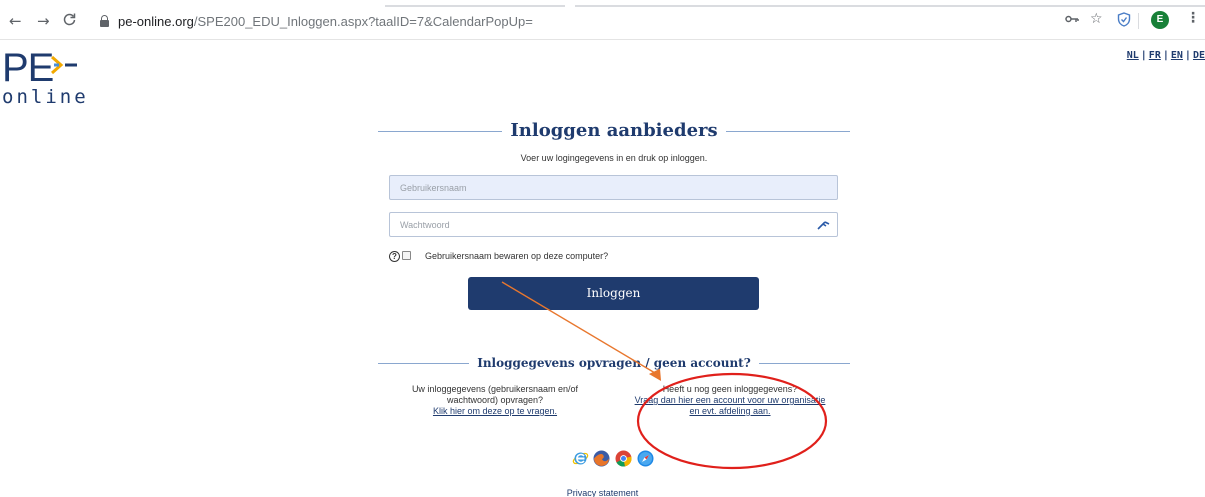 The width and height of the screenshot is (1205, 497). Describe the element at coordinates (1199, 55) in the screenshot. I see `lang-de-link: DE` at that location.